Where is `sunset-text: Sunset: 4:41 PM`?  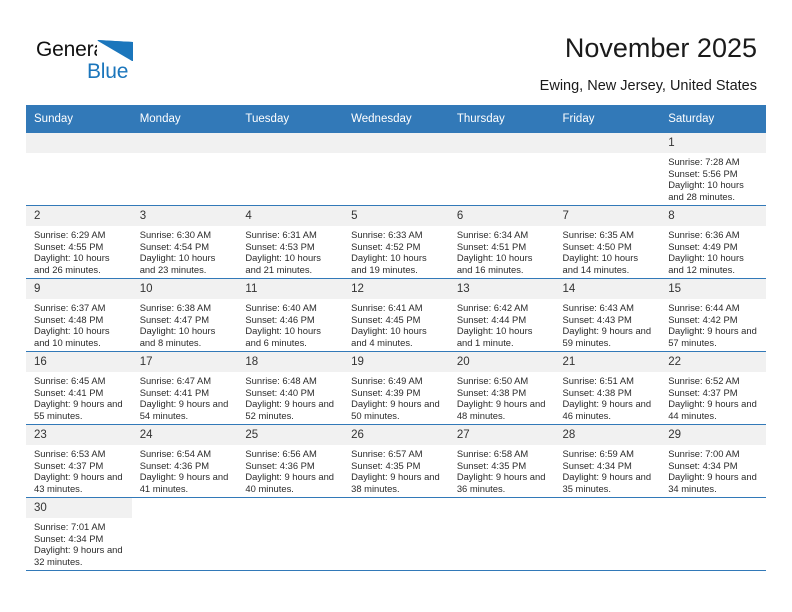 sunset-text: Sunset: 4:41 PM is located at coordinates (69, 392).